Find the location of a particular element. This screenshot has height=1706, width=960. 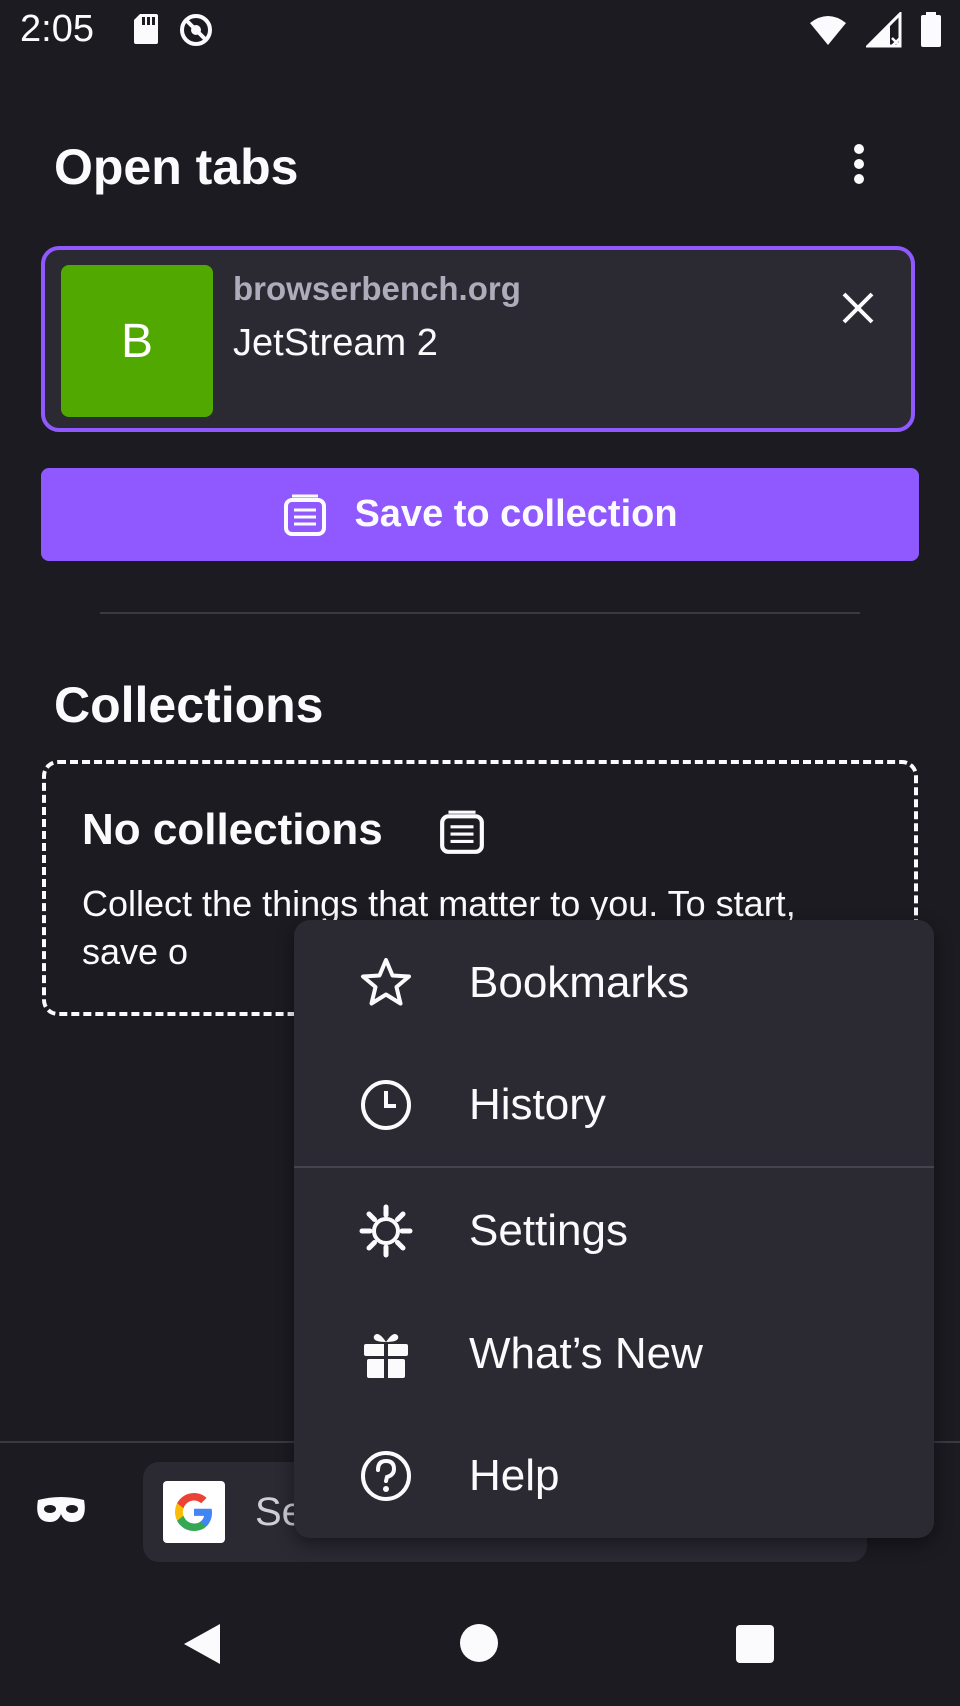

section-divider is located at coordinates (480, 613).